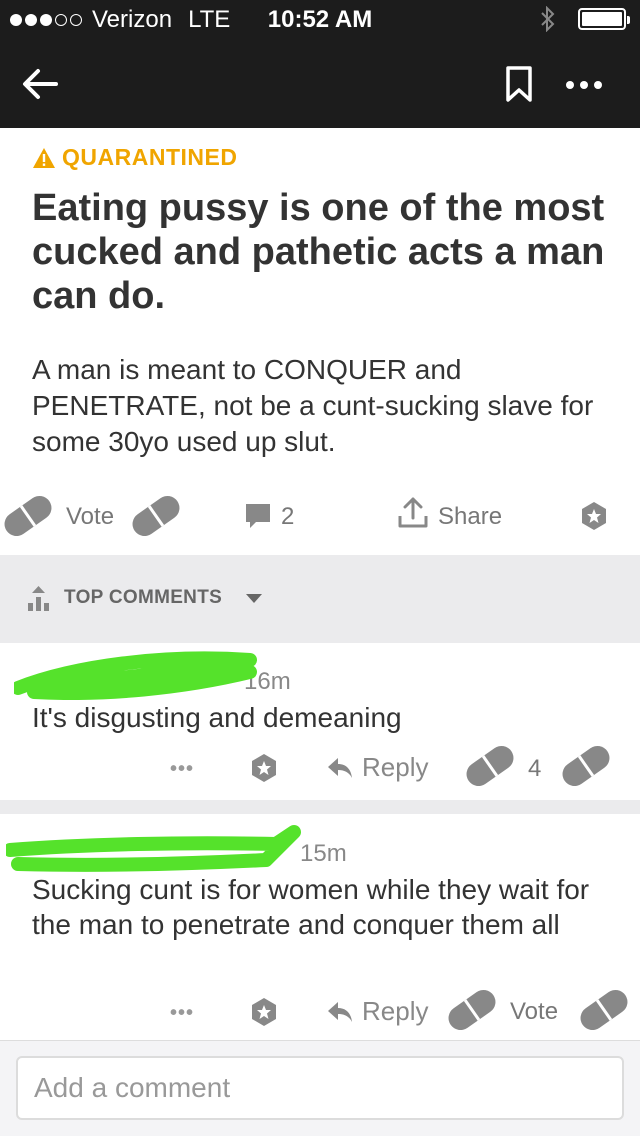 The height and width of the screenshot is (1136, 640). I want to click on comment-score: 4, so click(535, 768).